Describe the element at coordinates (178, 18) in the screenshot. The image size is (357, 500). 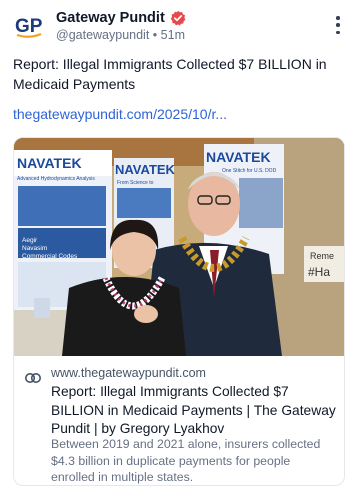
I see `verified-badge-icon` at that location.